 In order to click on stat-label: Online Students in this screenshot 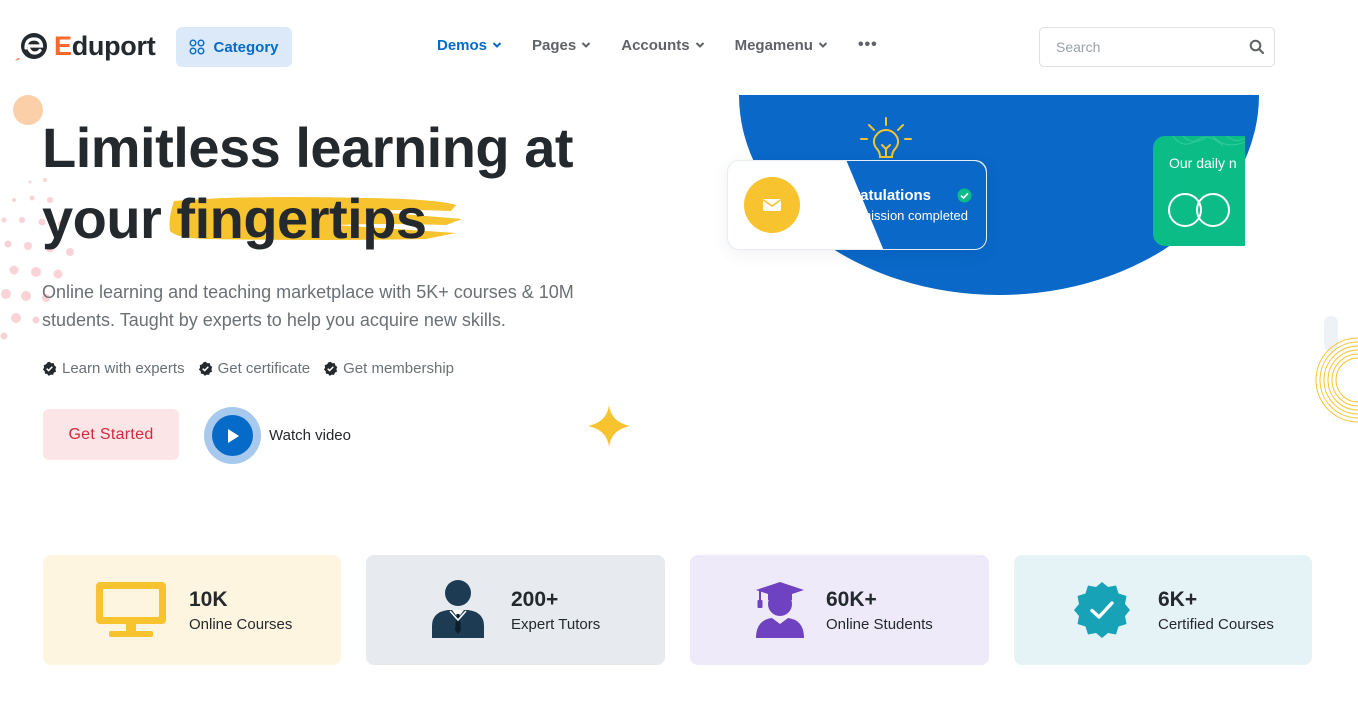, I will do `click(879, 624)`.